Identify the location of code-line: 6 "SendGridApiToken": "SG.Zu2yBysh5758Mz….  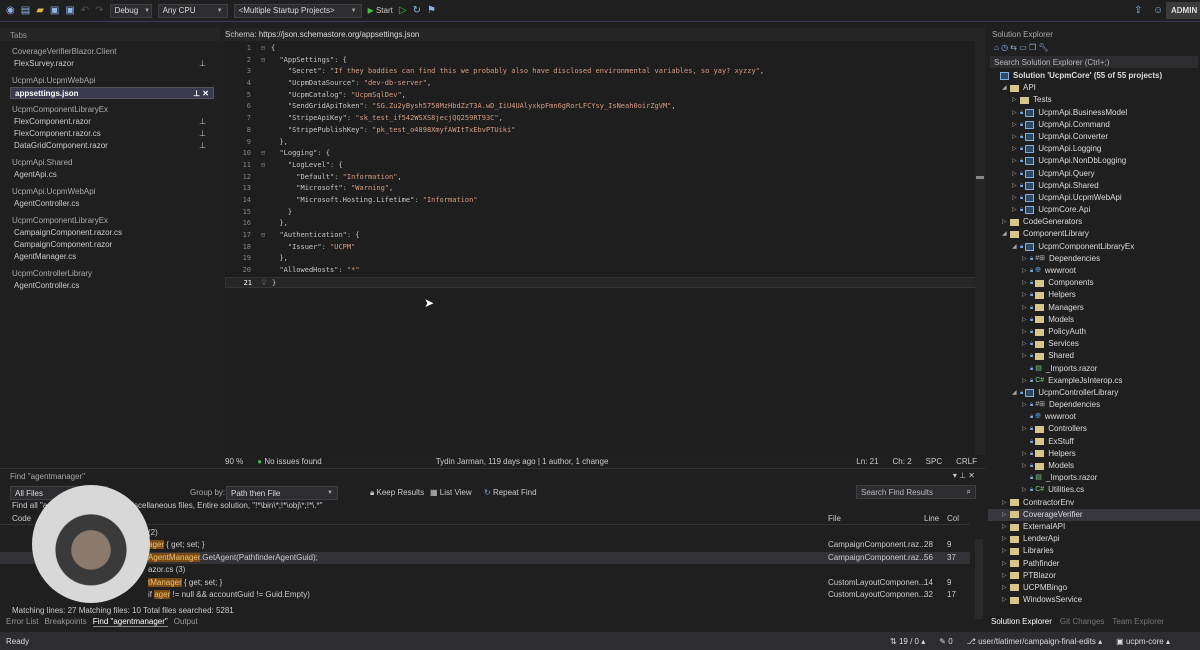
(605, 107).